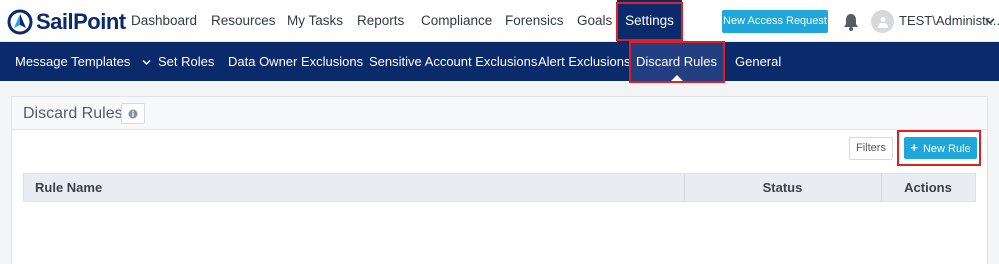  I want to click on subnav-set-roles: Set Roles, so click(186, 61).